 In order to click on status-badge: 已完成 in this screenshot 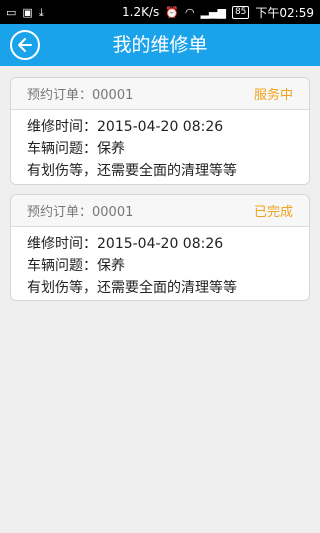, I will do `click(273, 212)`.